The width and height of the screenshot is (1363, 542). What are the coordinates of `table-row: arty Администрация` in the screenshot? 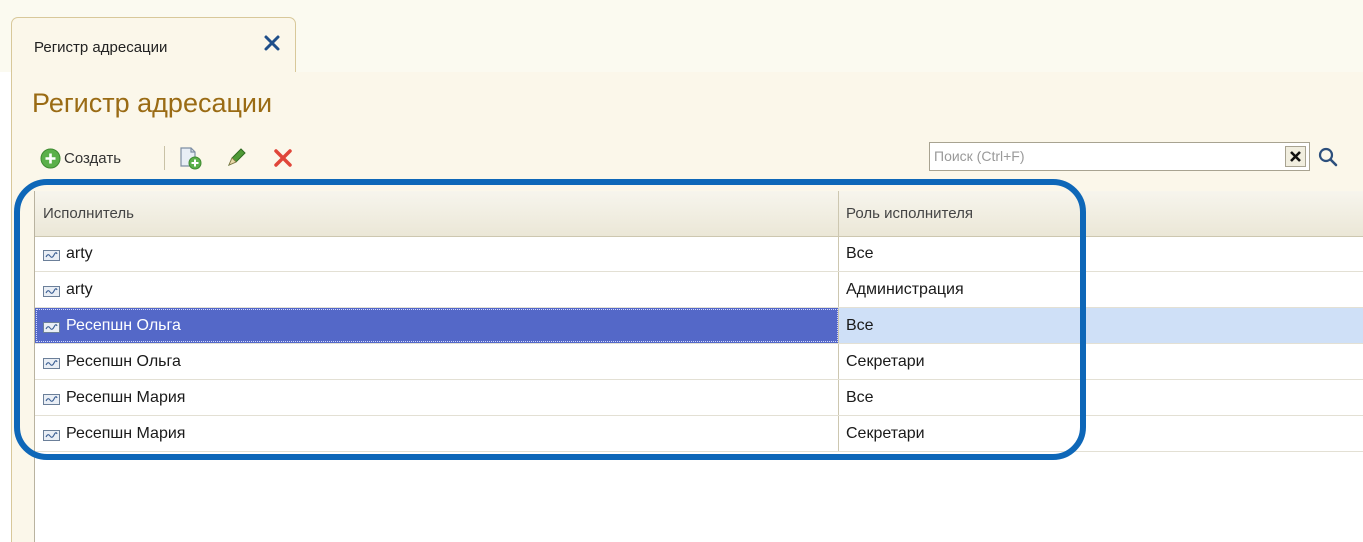 It's located at (699, 290).